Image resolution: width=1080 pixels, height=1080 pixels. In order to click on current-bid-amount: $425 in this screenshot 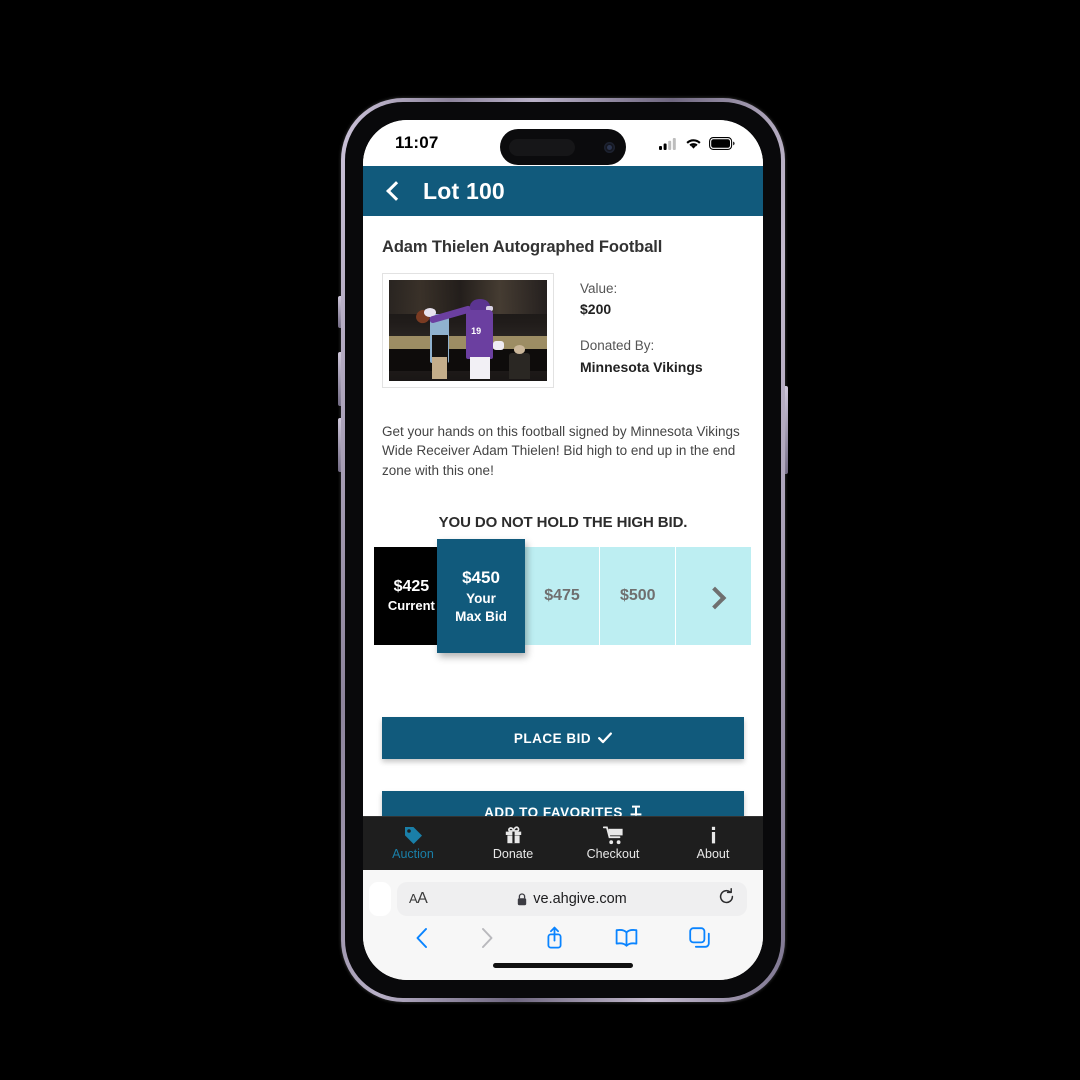, I will do `click(411, 587)`.